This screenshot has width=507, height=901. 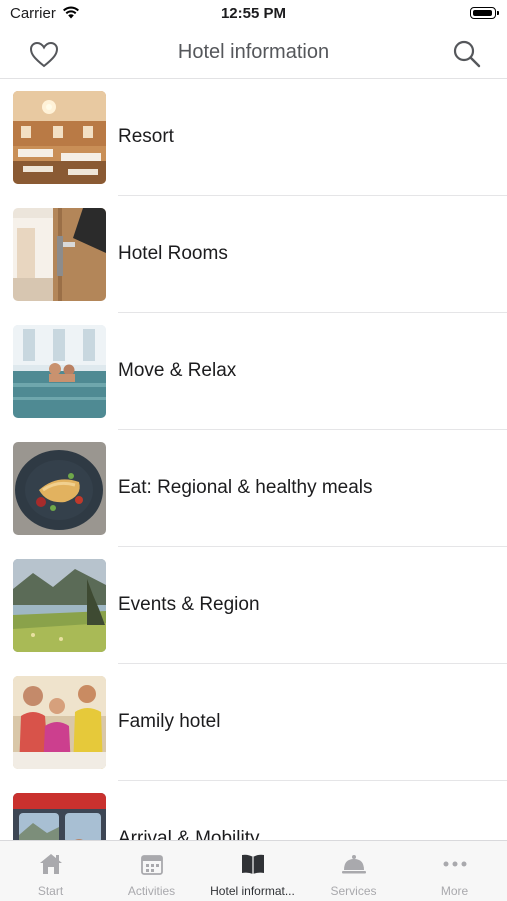 I want to click on home-icon, so click(x=51, y=864).